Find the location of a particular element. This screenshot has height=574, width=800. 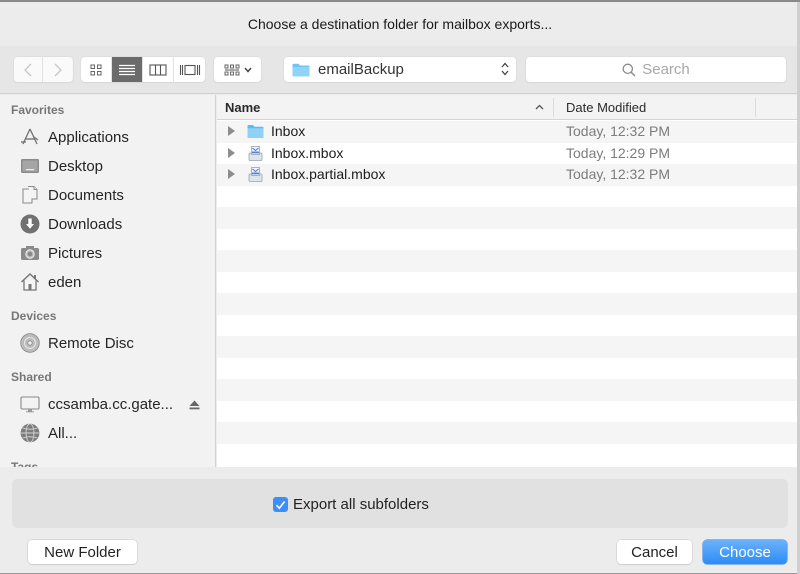

location-label: emailBackup is located at coordinates (361, 69).